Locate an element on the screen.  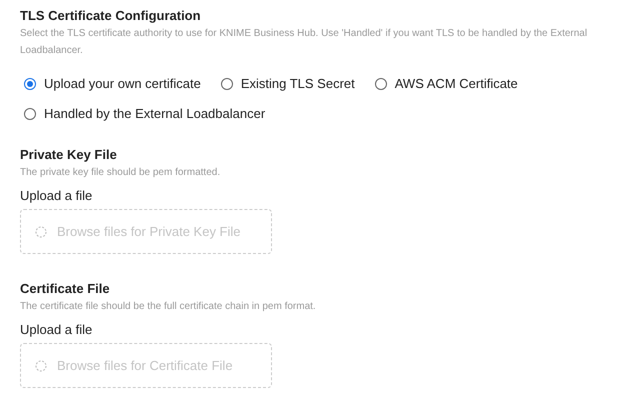
radio-option: AWS ACM Certificate is located at coordinates (446, 84).